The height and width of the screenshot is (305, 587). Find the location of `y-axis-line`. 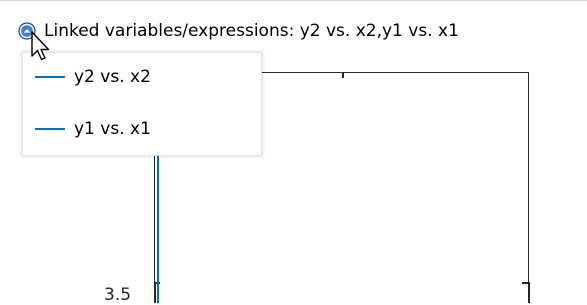

y-axis-line is located at coordinates (155, 292).